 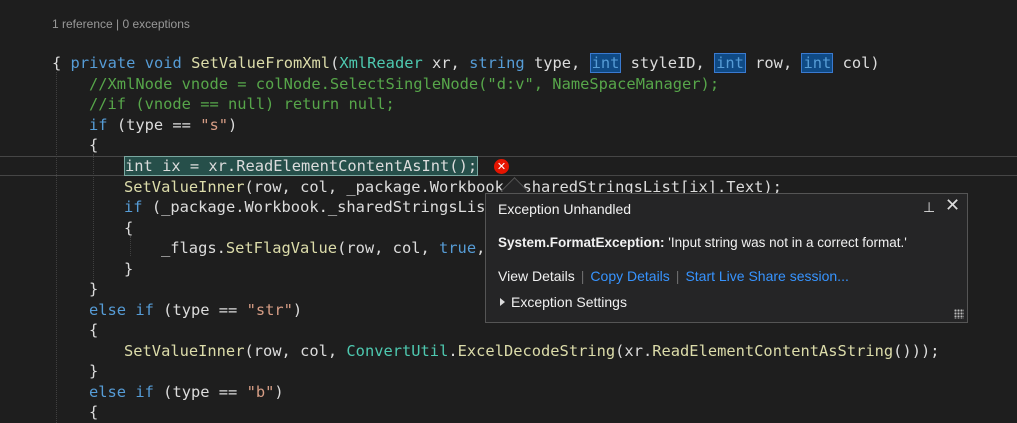 I want to click on codelens-info: 1 reference | 0 exceptions, so click(x=121, y=24).